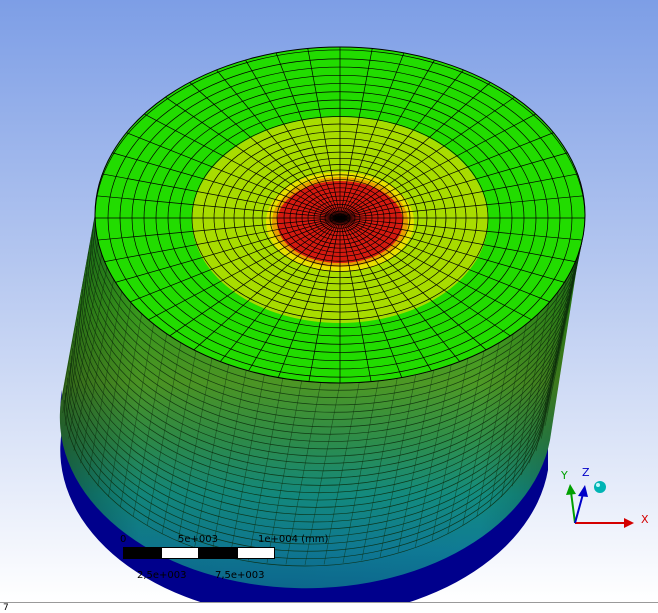 The width and height of the screenshot is (658, 613). Describe the element at coordinates (586, 472) in the screenshot. I see `triad-z-label: Z` at that location.